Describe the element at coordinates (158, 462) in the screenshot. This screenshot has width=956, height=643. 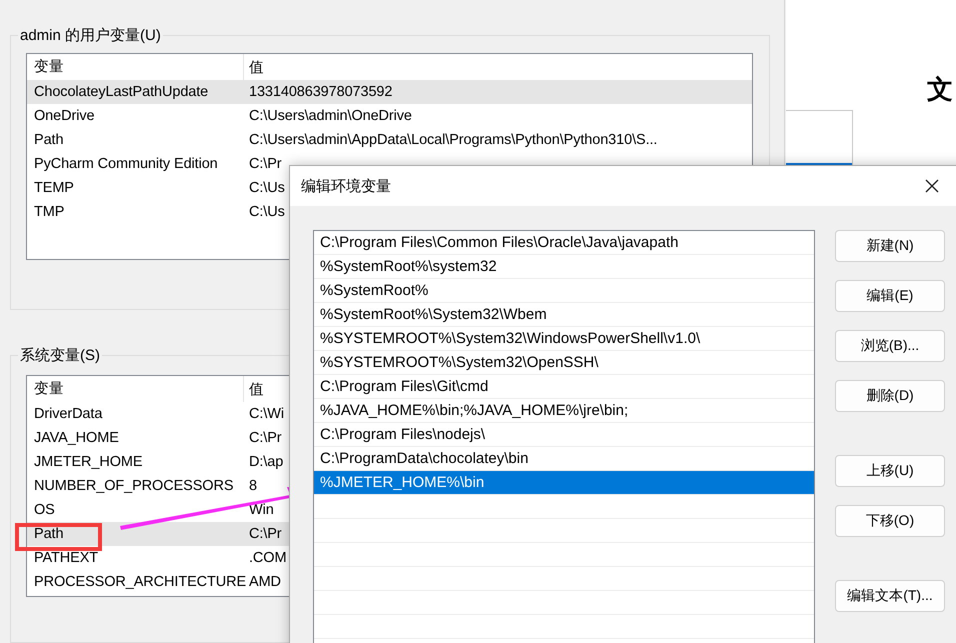
I see `variable-row: JMETER_HOME D:\ap` at that location.